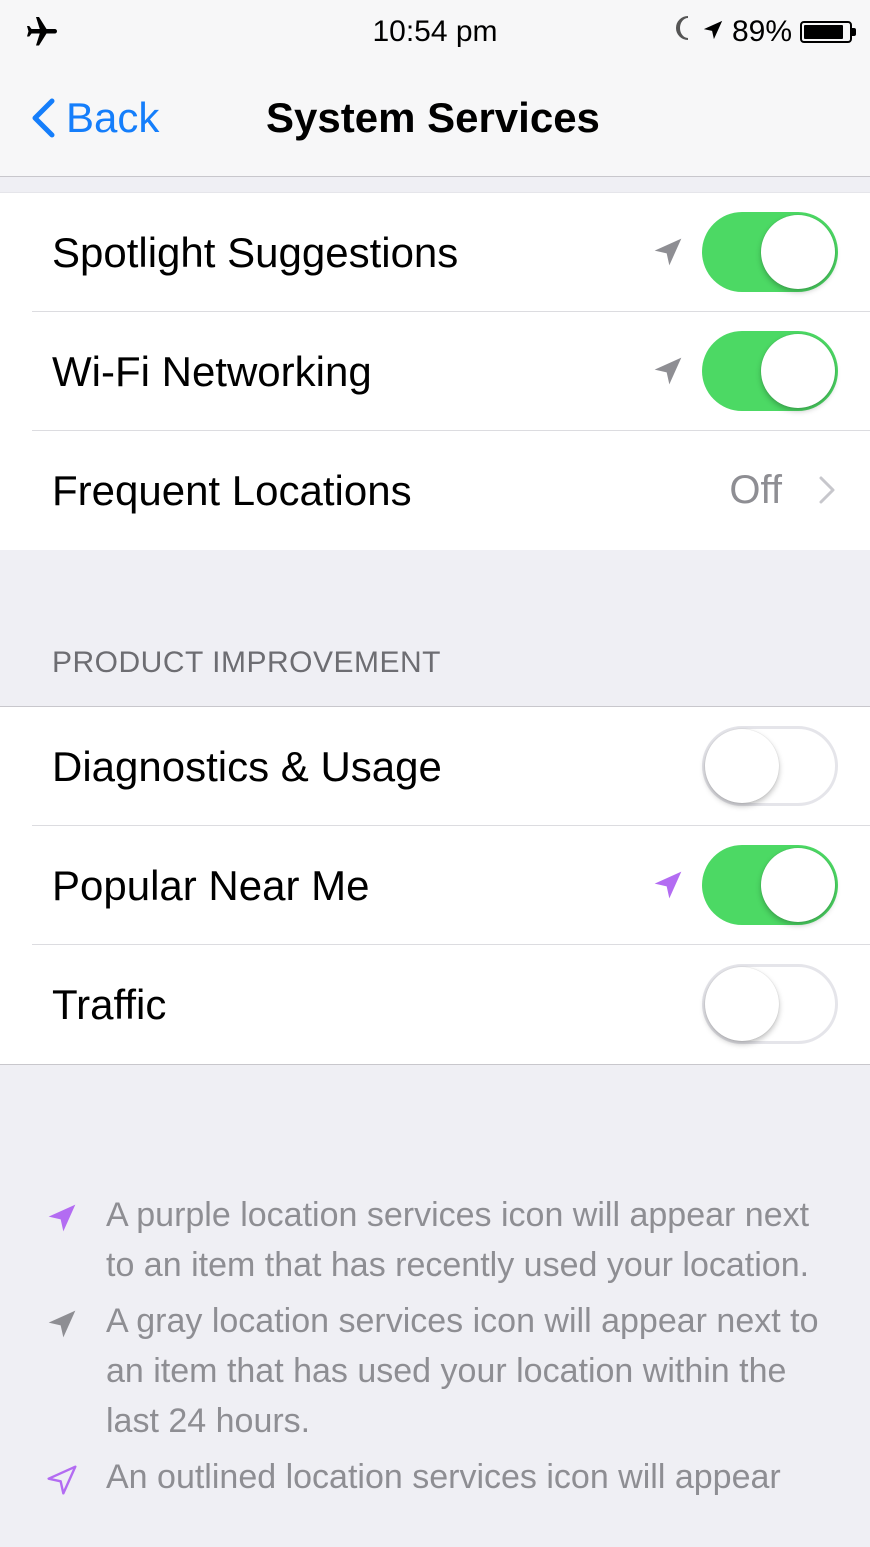 Image resolution: width=870 pixels, height=1547 pixels. Describe the element at coordinates (713, 32) in the screenshot. I see `location-arrow-icon` at that location.